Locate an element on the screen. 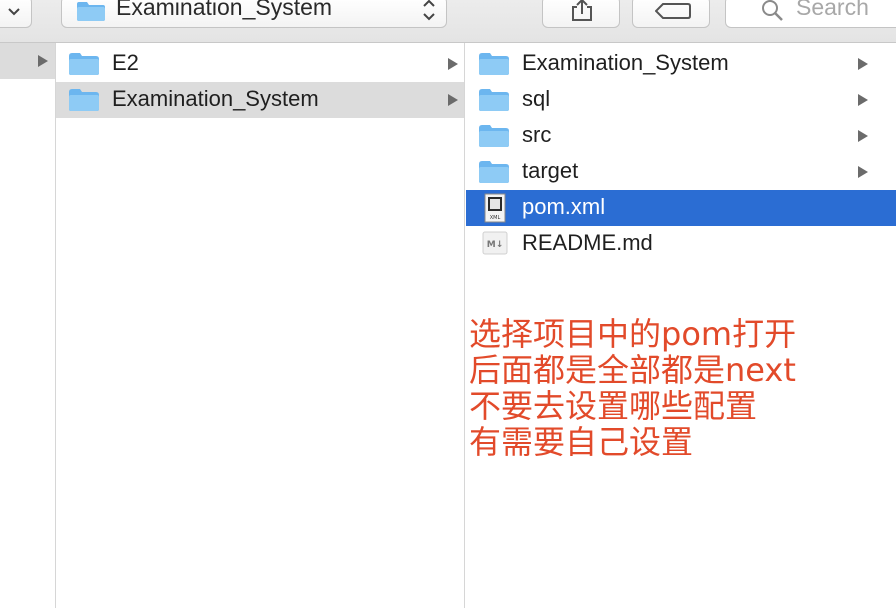 This screenshot has height=608, width=896. updown-arrows-icon is located at coordinates (429, 10).